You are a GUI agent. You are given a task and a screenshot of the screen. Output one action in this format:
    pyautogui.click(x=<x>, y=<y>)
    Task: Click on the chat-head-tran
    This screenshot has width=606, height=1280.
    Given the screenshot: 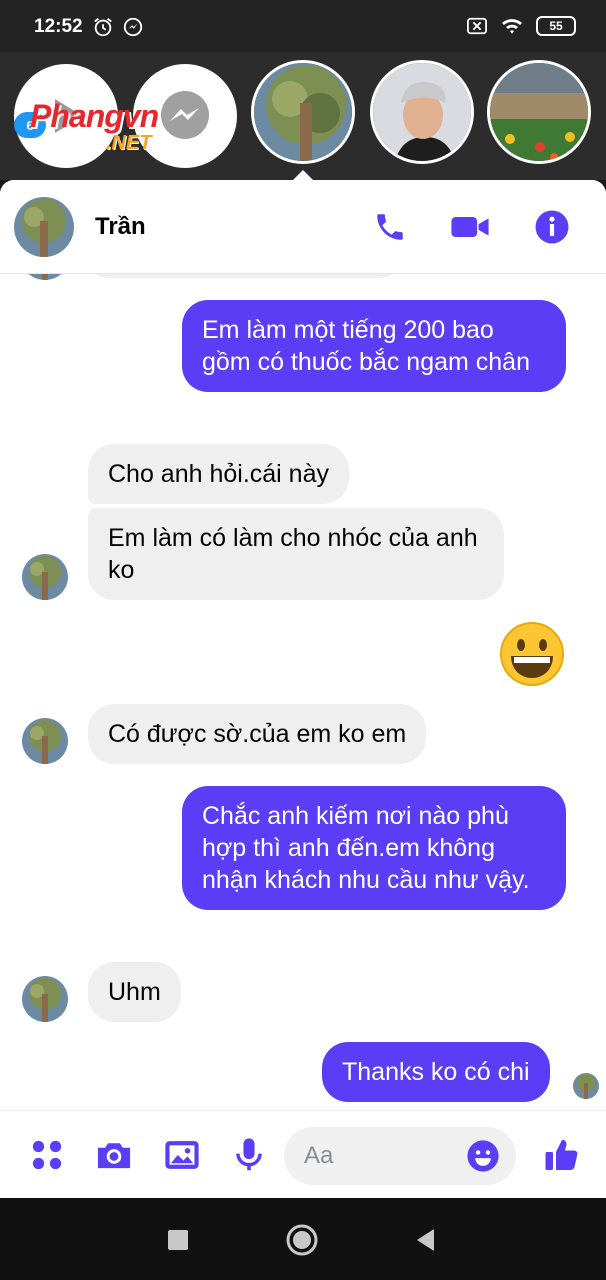 What is the action you would take?
    pyautogui.click(x=303, y=112)
    